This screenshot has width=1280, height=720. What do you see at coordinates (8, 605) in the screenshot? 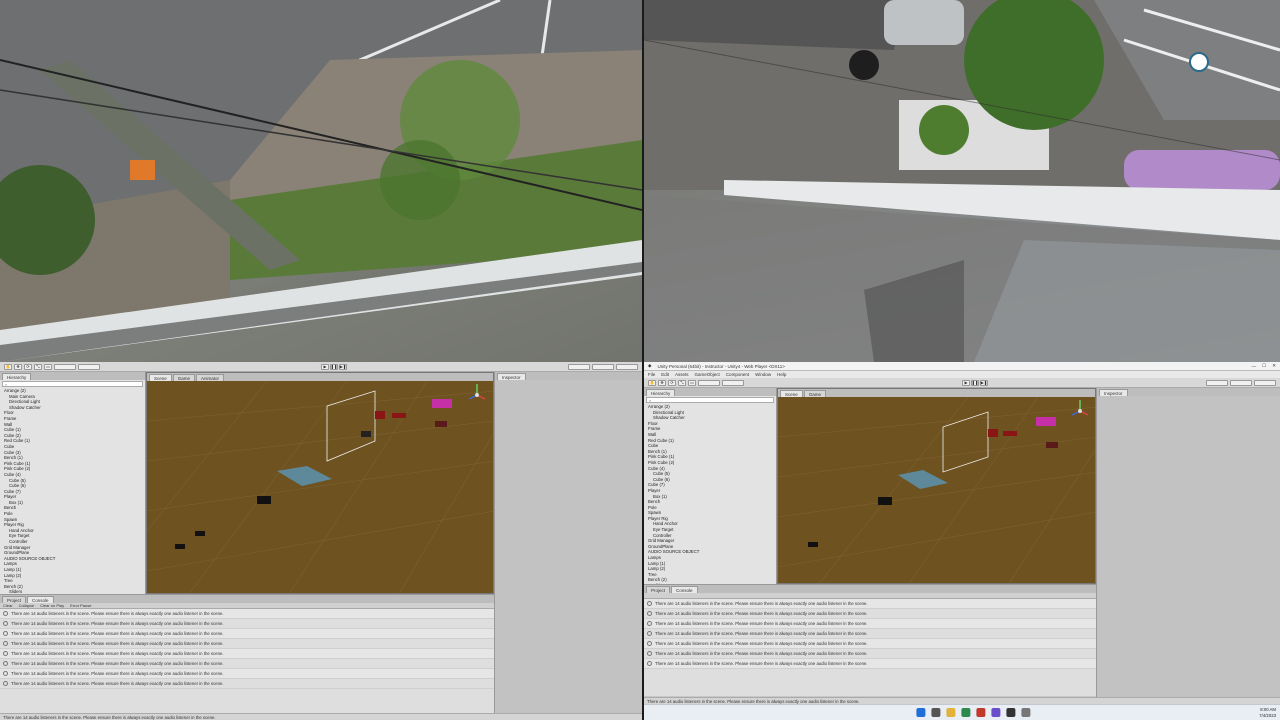
I see `clear-button: Clear` at bounding box center [8, 605].